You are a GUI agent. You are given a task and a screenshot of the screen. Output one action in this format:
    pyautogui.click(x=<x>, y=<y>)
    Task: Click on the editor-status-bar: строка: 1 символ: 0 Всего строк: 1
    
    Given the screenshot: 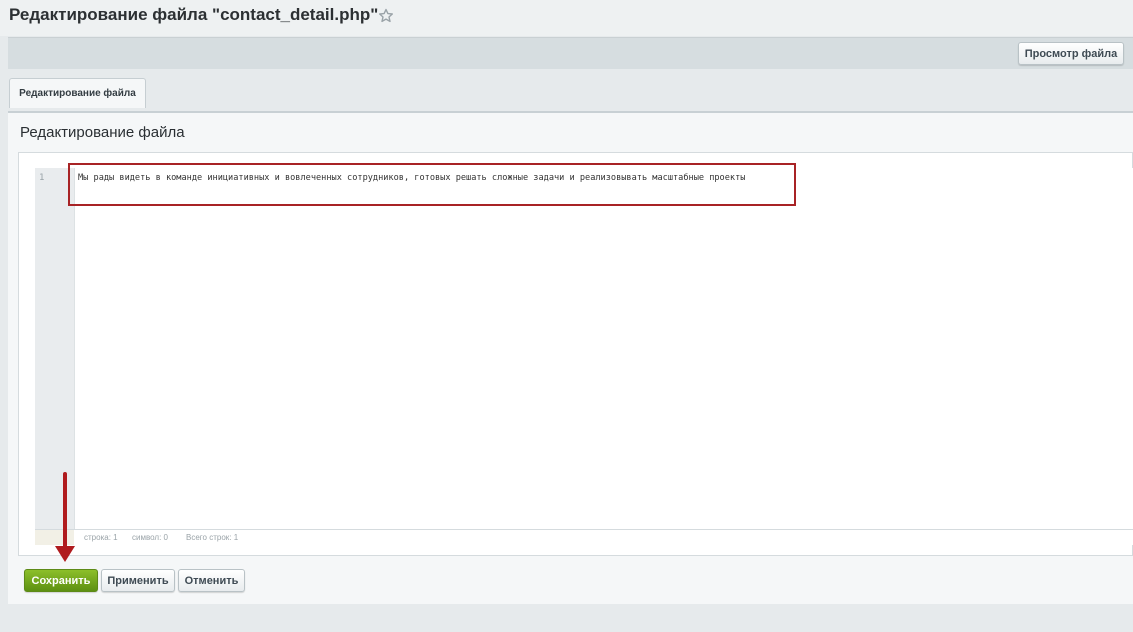 What is the action you would take?
    pyautogui.click(x=584, y=537)
    